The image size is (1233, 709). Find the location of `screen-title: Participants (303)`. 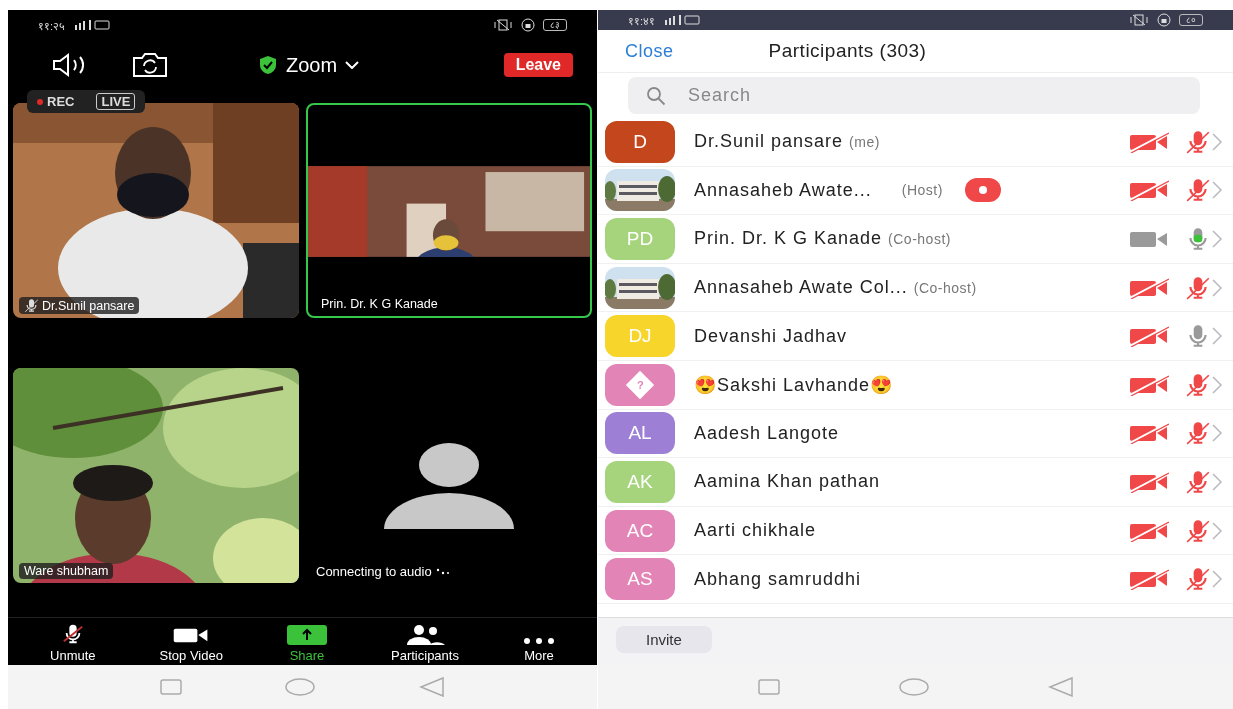

screen-title: Participants (303) is located at coordinates (847, 51).